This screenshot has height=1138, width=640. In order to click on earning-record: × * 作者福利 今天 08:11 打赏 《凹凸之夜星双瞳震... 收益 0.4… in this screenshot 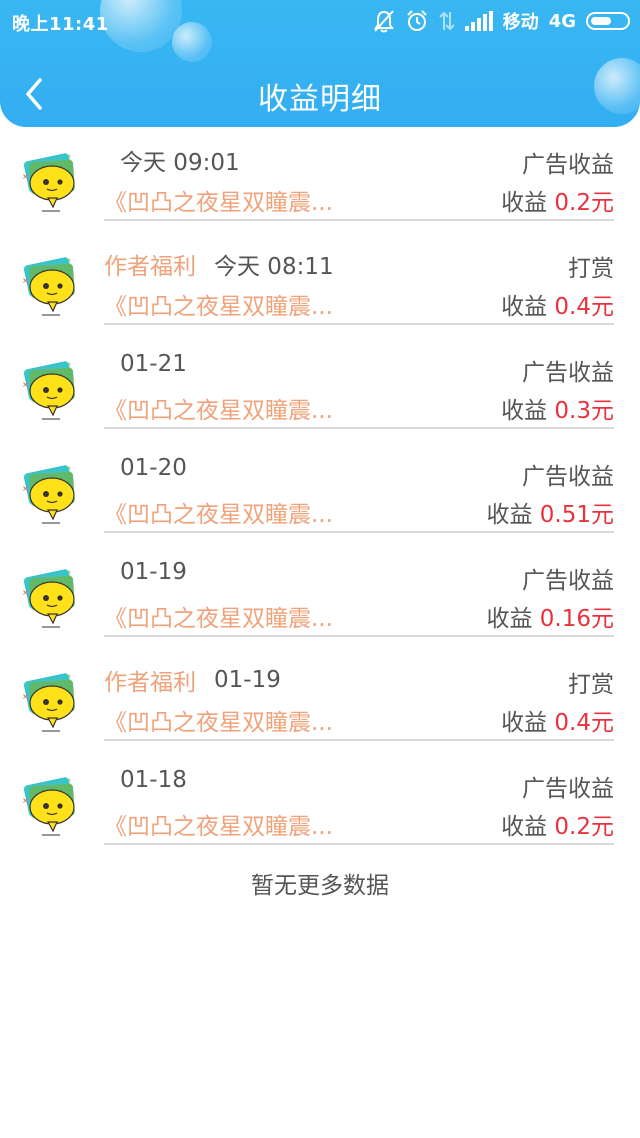, I will do `click(320, 283)`.